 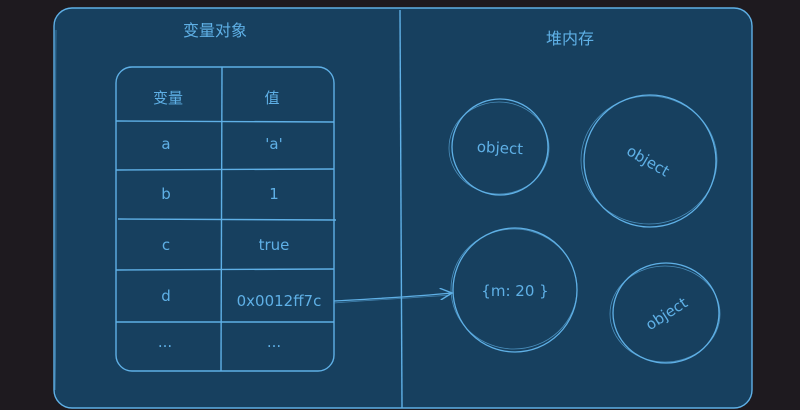 I want to click on table-header-divider, so click(x=225, y=121).